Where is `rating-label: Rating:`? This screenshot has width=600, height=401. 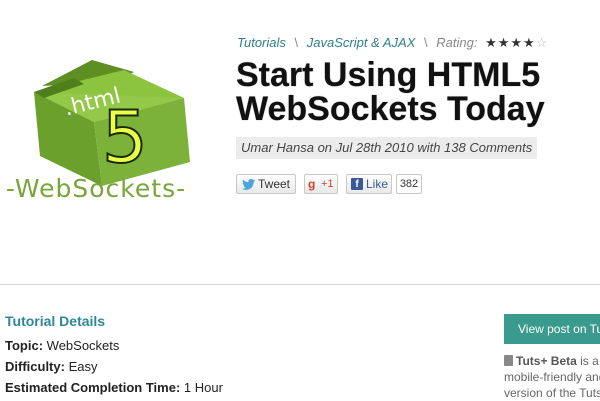 rating-label: Rating: is located at coordinates (457, 42).